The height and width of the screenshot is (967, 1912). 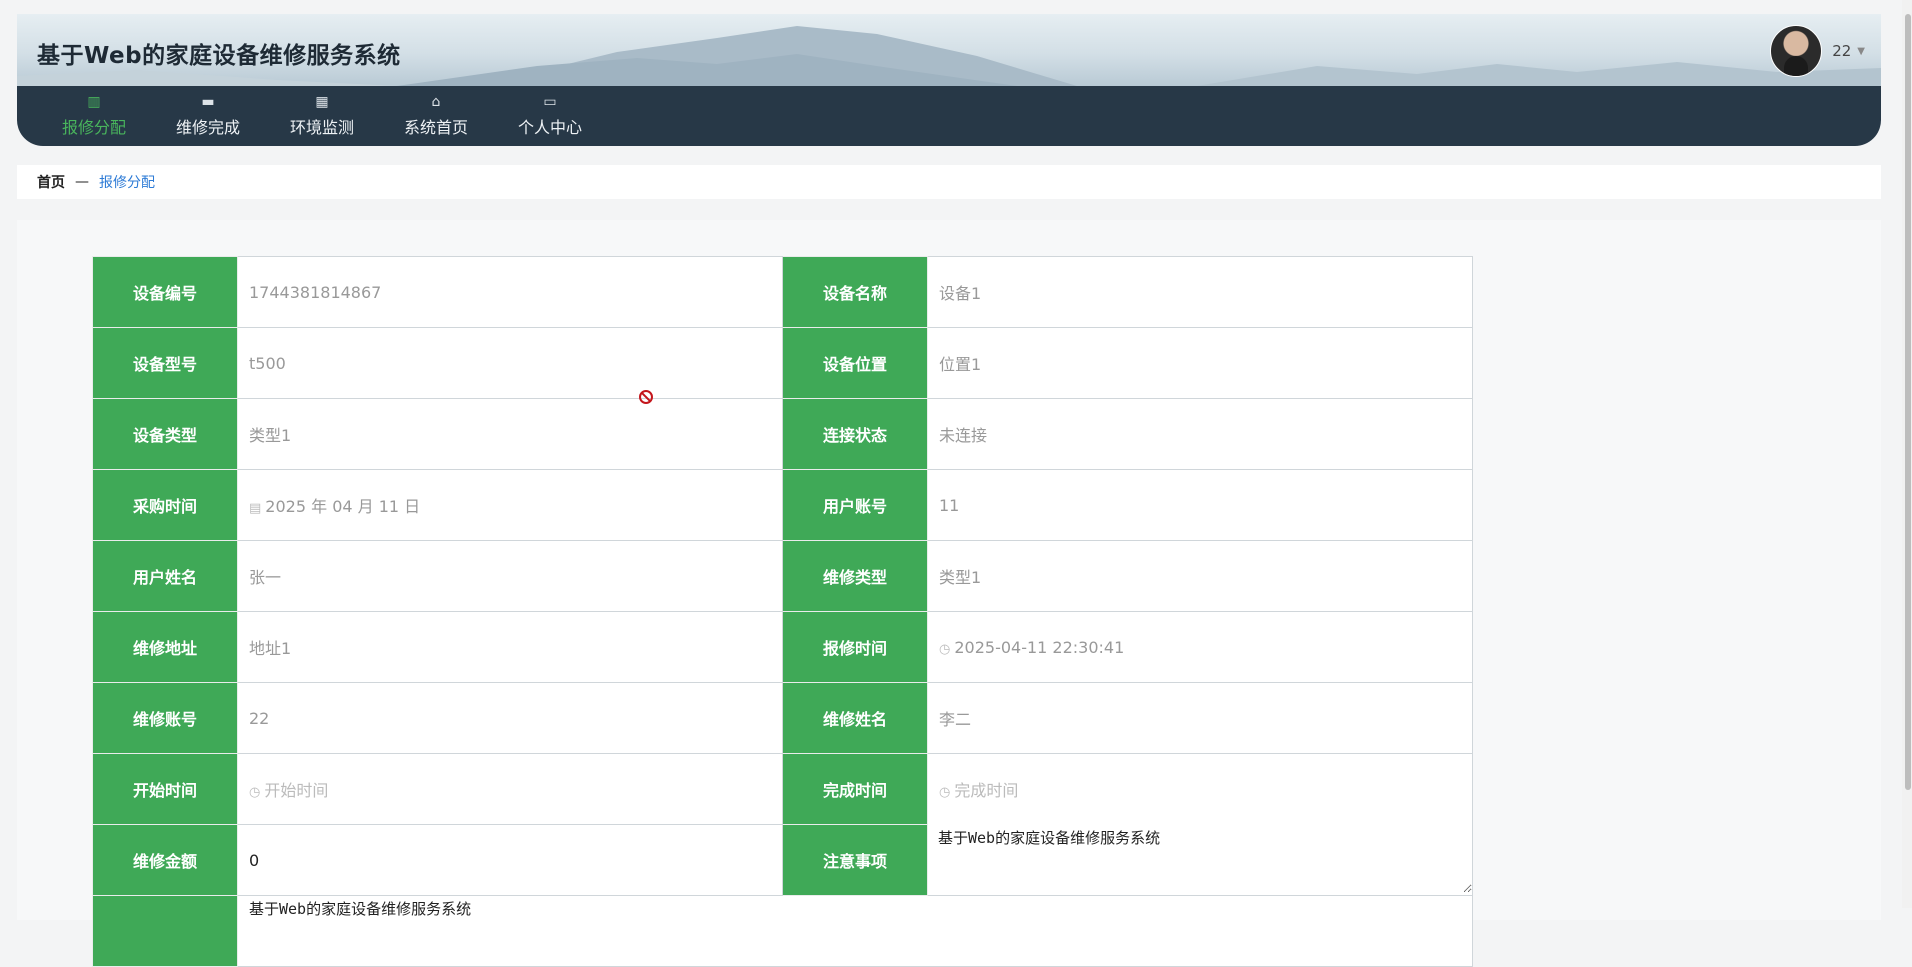 What do you see at coordinates (510, 363) in the screenshot?
I see `device-model-field: t500` at bounding box center [510, 363].